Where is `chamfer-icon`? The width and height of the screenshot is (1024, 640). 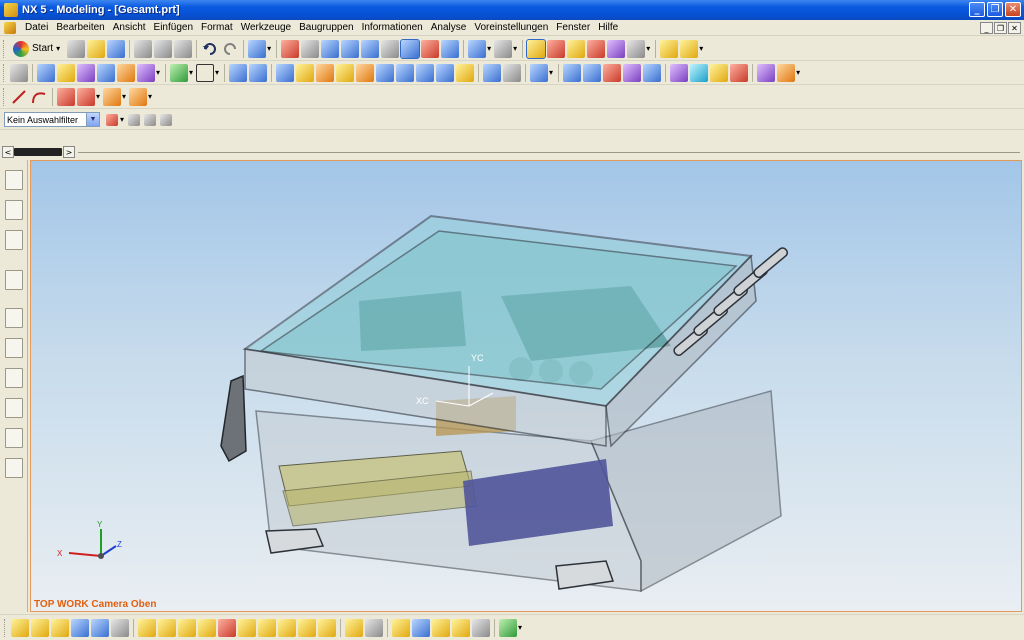 chamfer-icon is located at coordinates (445, 72).